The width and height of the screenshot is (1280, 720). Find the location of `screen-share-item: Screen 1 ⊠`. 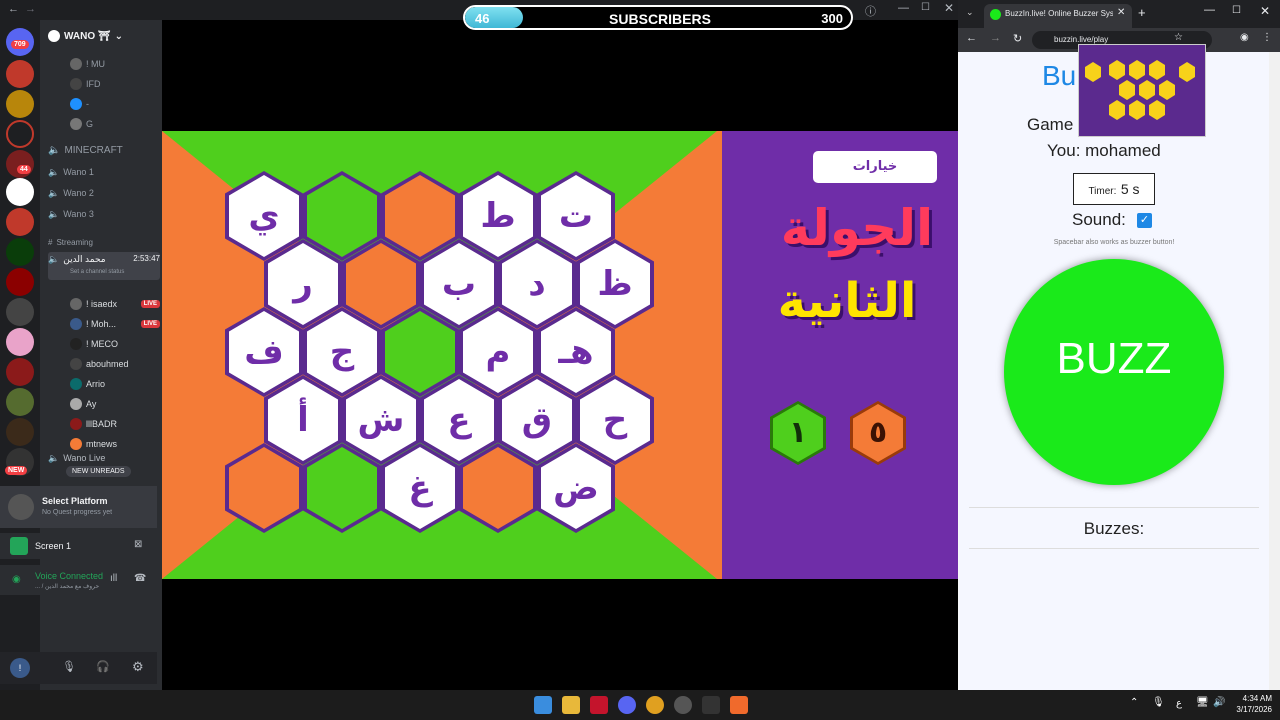

screen-share-item: Screen 1 ⊠ is located at coordinates (78, 546).